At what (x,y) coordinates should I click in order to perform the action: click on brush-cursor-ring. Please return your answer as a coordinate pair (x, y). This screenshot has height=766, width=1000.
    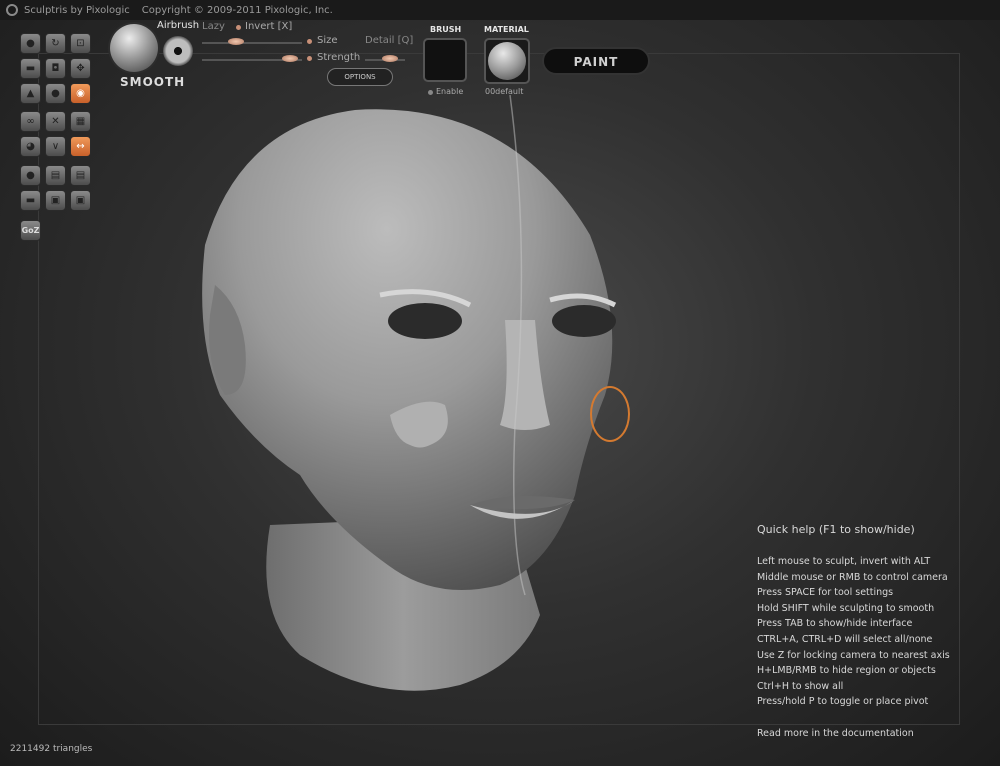
    Looking at the image, I should click on (610, 414).